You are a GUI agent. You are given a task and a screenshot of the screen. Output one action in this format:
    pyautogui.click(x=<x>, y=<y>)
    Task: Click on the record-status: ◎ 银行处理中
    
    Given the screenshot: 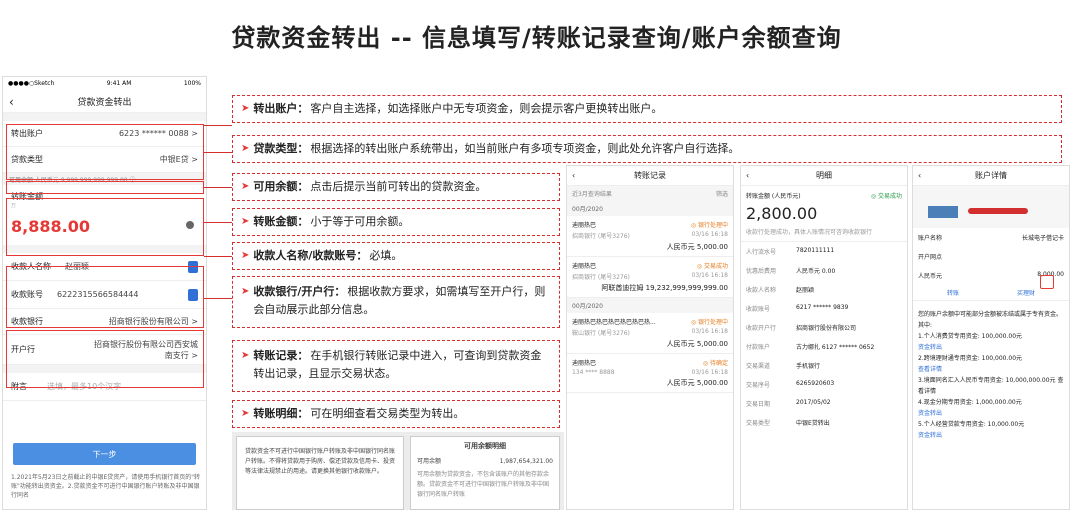 What is the action you would take?
    pyautogui.click(x=709, y=225)
    